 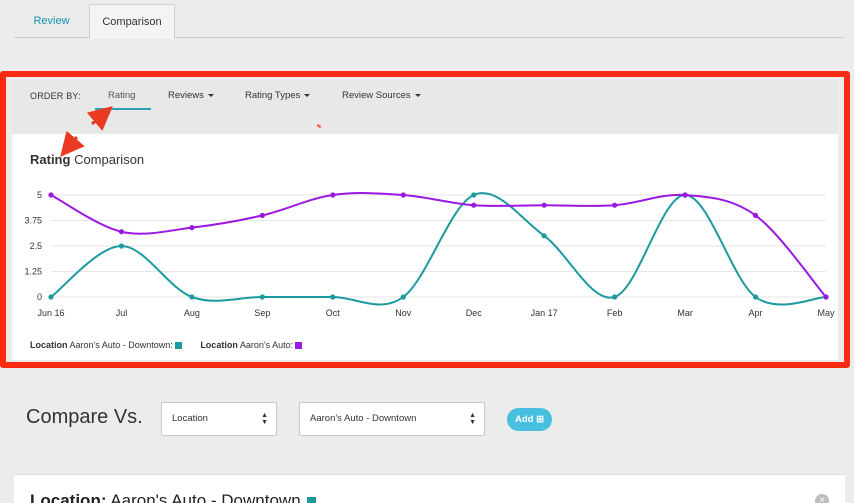 What do you see at coordinates (99, 118) in the screenshot?
I see `arrow-to-rating-tab` at bounding box center [99, 118].